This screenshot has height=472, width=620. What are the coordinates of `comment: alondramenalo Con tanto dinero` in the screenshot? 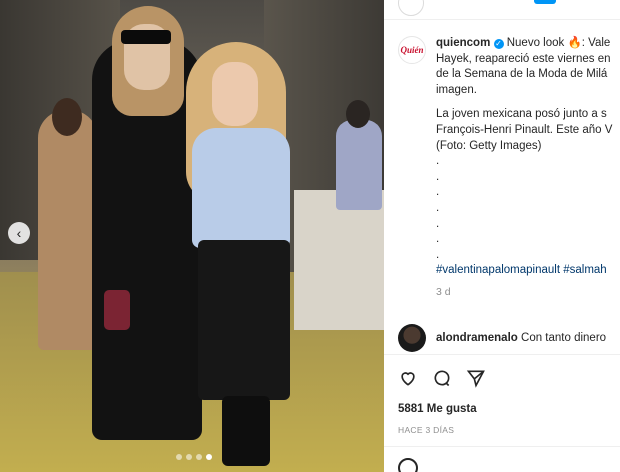 It's located at (502, 338).